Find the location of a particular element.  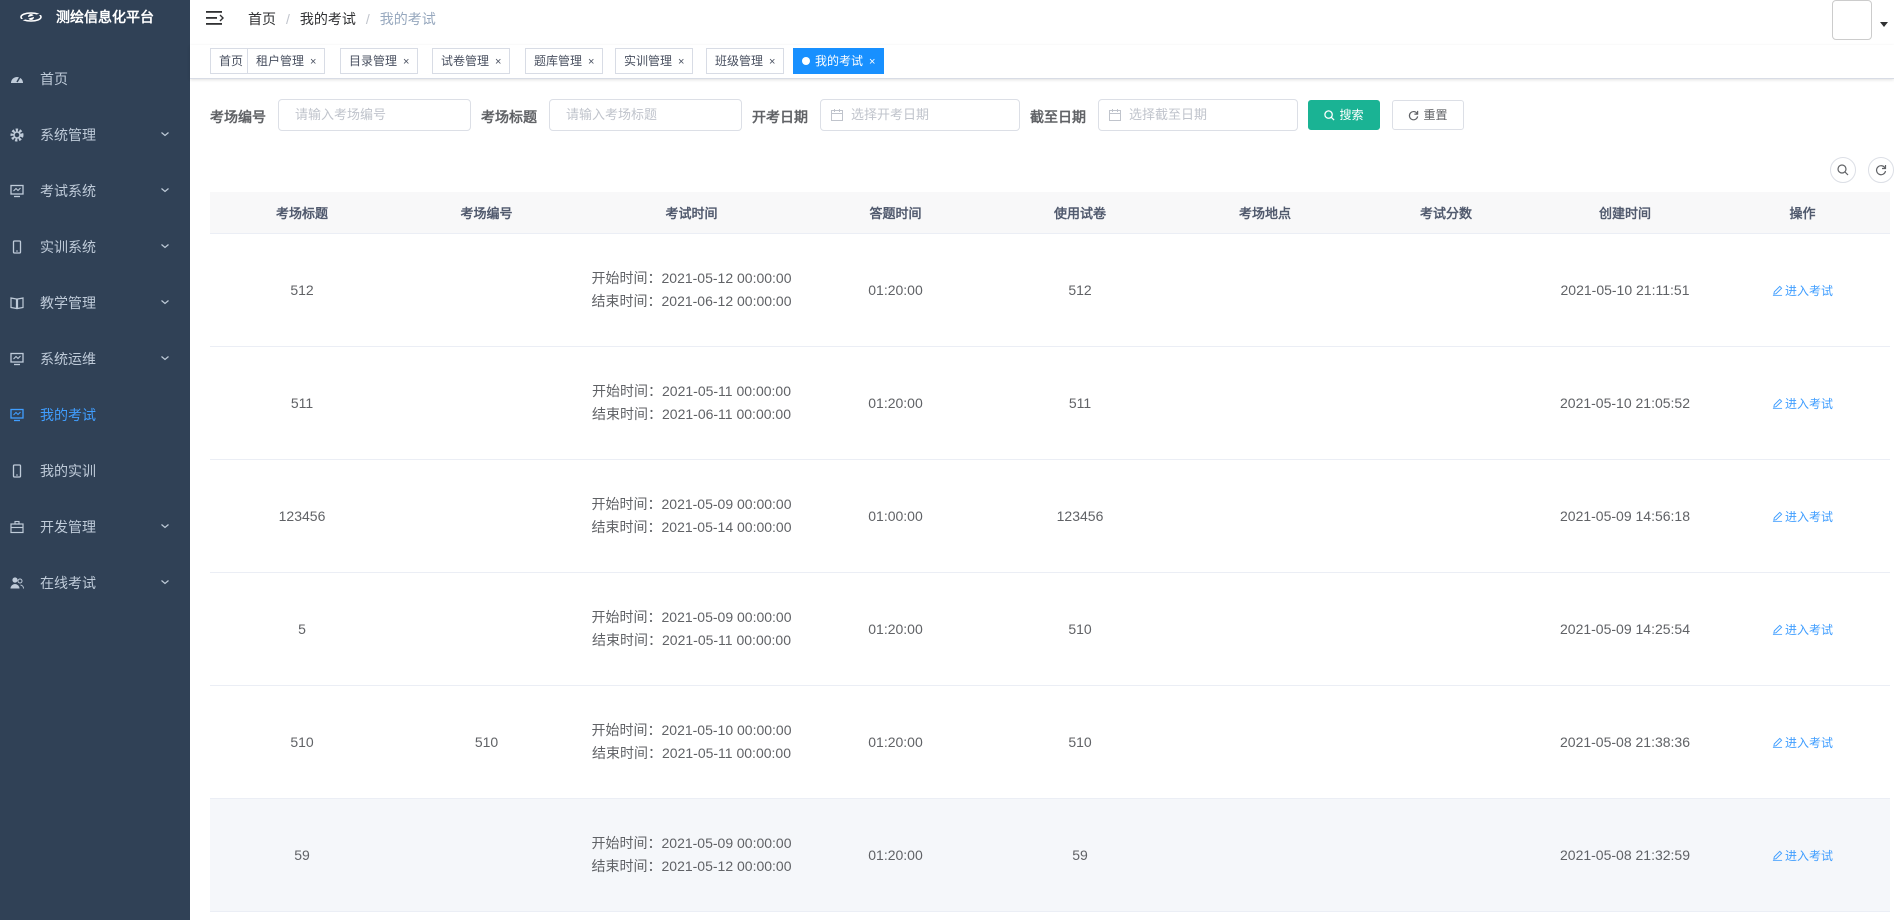

sidebar-item-label: 首页 is located at coordinates (54, 79).